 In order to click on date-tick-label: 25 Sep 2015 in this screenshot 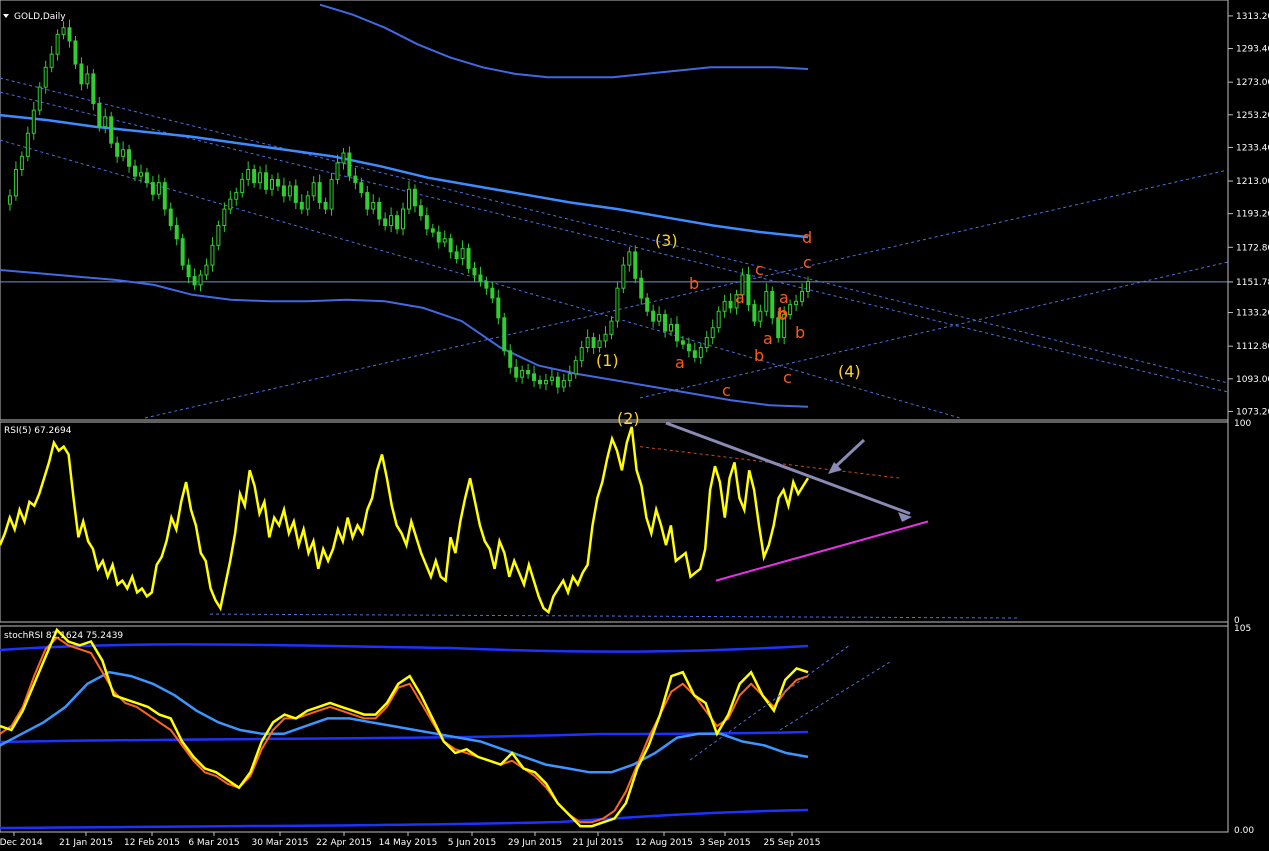, I will do `click(791, 843)`.